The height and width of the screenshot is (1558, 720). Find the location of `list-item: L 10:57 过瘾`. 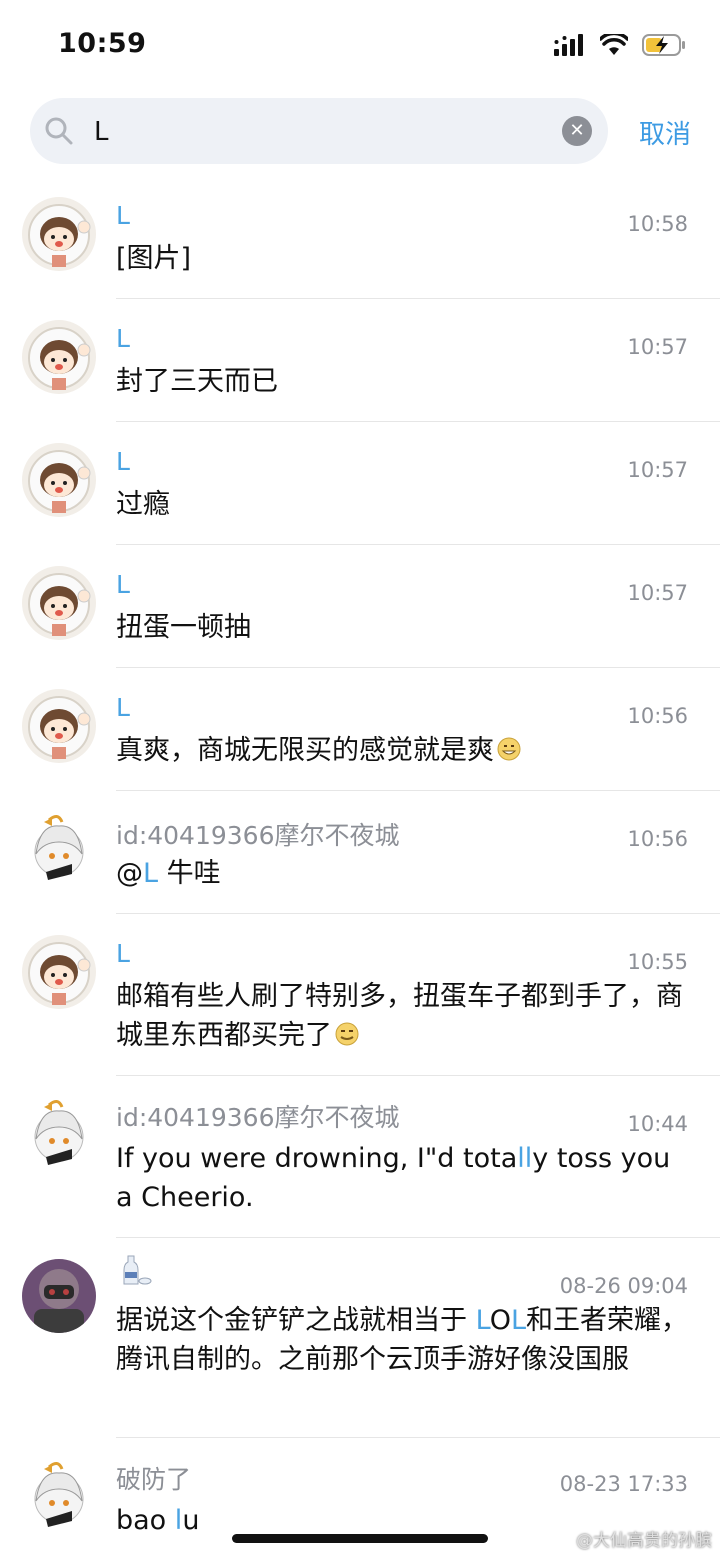

list-item: L 10:57 过瘾 is located at coordinates (360, 483).